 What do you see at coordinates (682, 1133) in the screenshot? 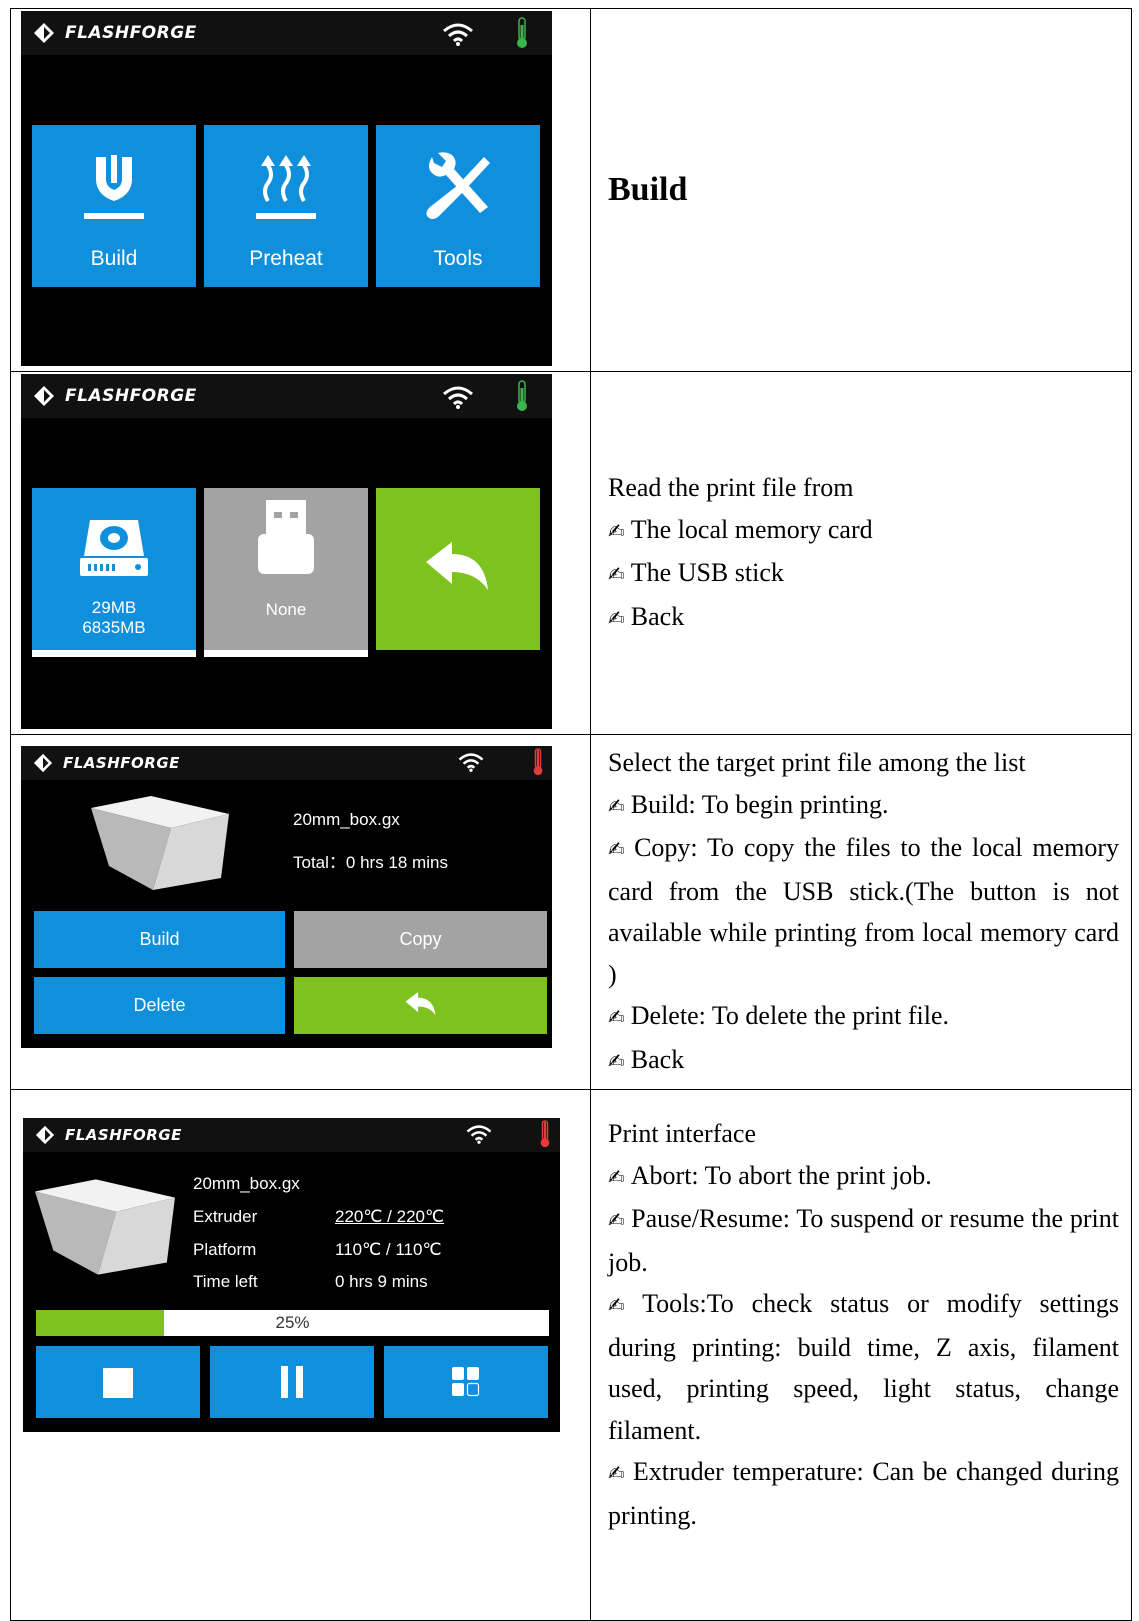
I see `intro-text: Print interface` at bounding box center [682, 1133].